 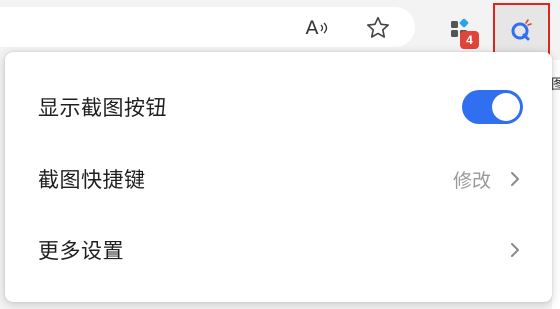 I want to click on show-screenshot-button-label: 显示截图按钮, so click(x=102, y=108).